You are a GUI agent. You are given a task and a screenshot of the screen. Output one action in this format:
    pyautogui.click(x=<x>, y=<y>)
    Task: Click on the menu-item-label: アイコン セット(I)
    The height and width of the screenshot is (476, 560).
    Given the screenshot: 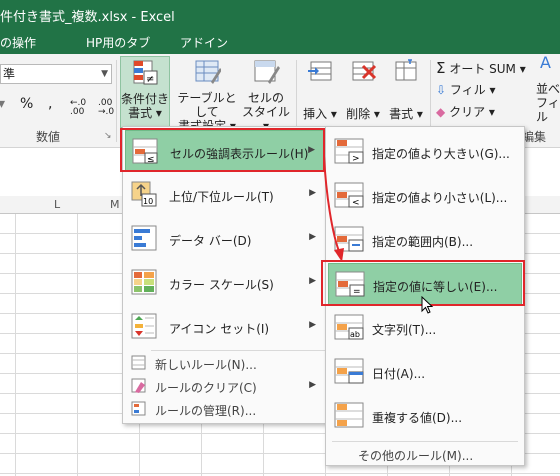 What is the action you would take?
    pyautogui.click(x=219, y=329)
    